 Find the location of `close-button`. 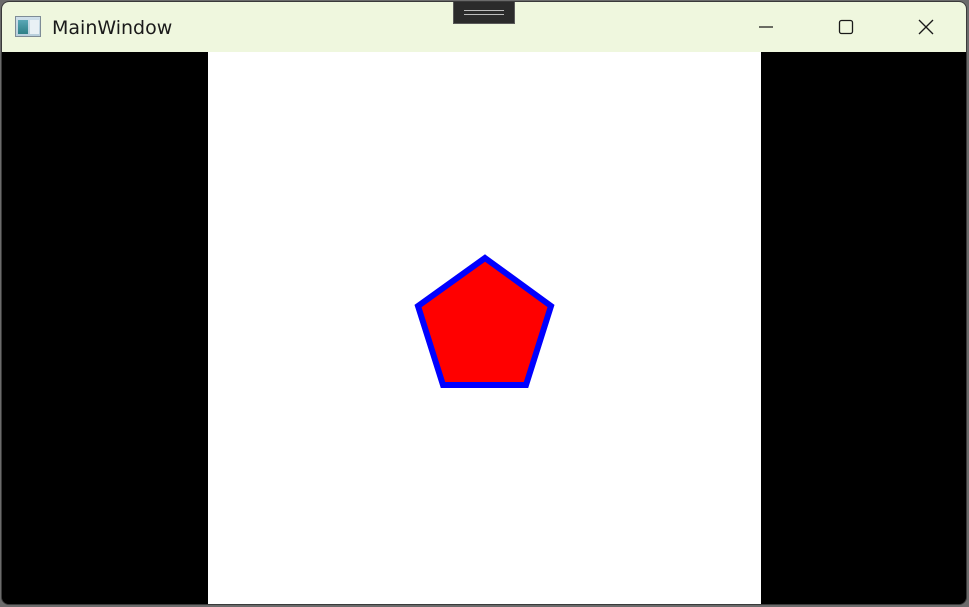

close-button is located at coordinates (926, 27).